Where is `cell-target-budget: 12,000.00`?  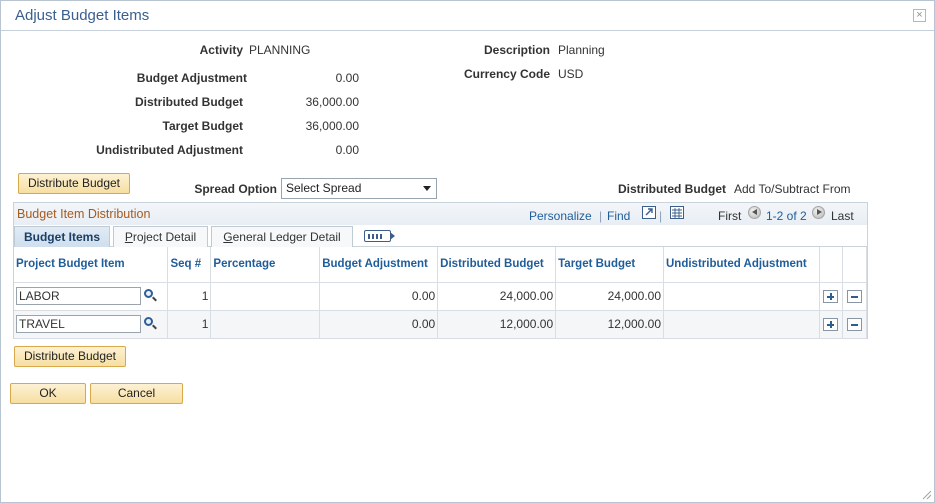
cell-target-budget: 12,000.00 is located at coordinates (609, 324).